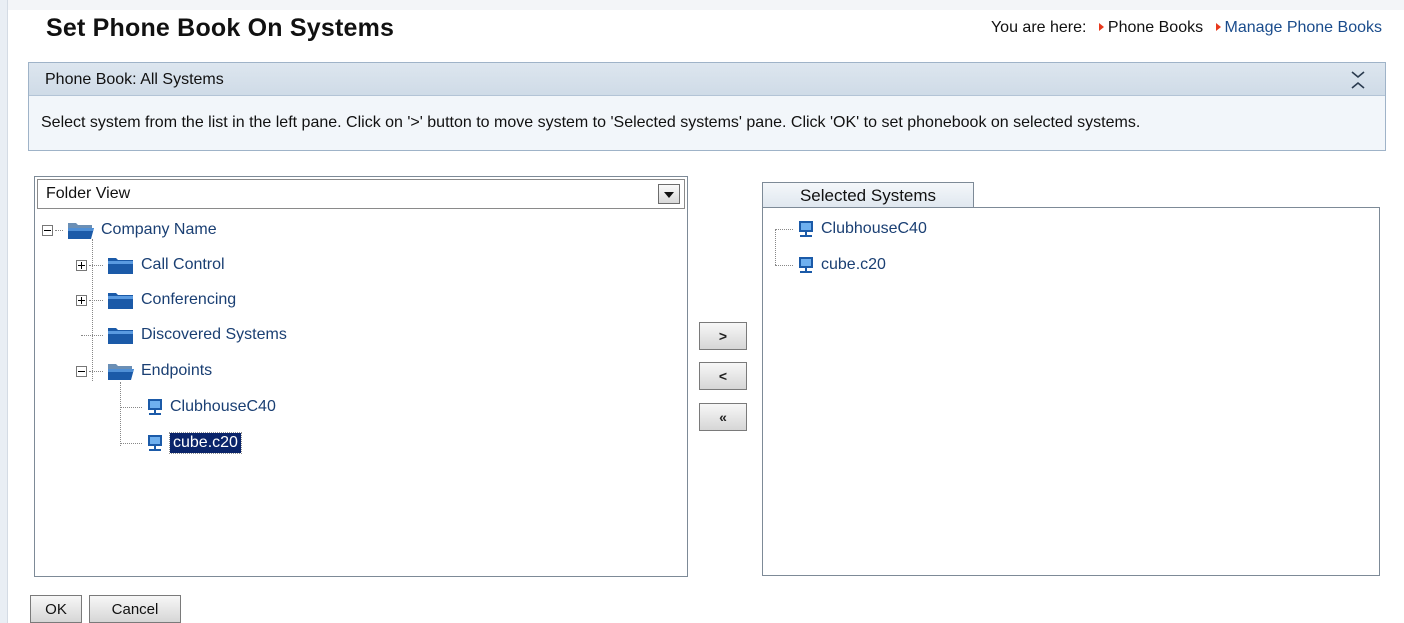 The height and width of the screenshot is (623, 1404). Describe the element at coordinates (4, 311) in the screenshot. I see `left-edge` at that location.